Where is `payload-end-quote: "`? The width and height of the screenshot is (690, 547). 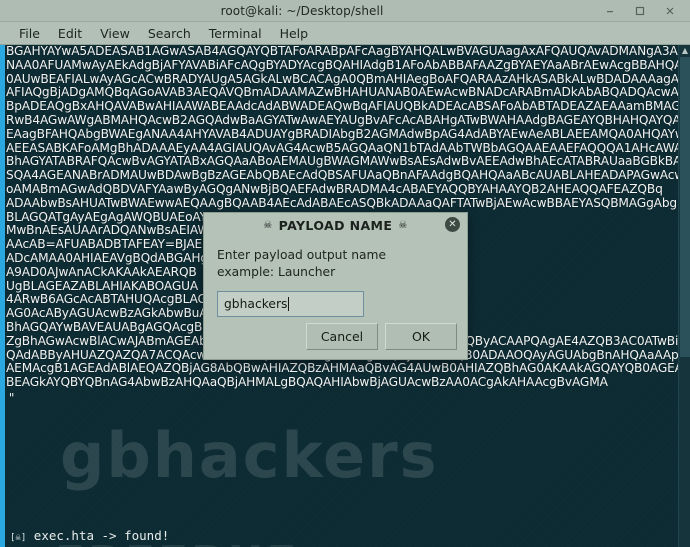 payload-end-quote: " is located at coordinates (12, 397).